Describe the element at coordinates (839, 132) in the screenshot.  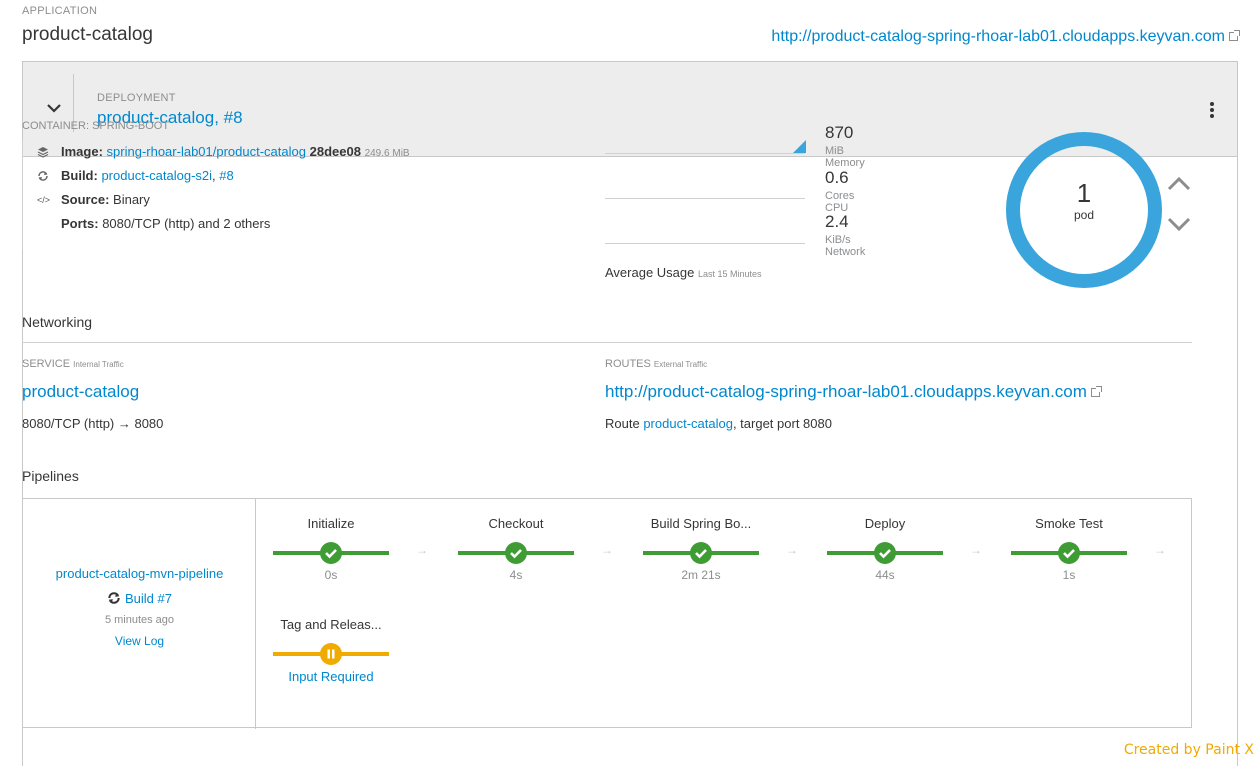
I see `memory-value: 870` at that location.